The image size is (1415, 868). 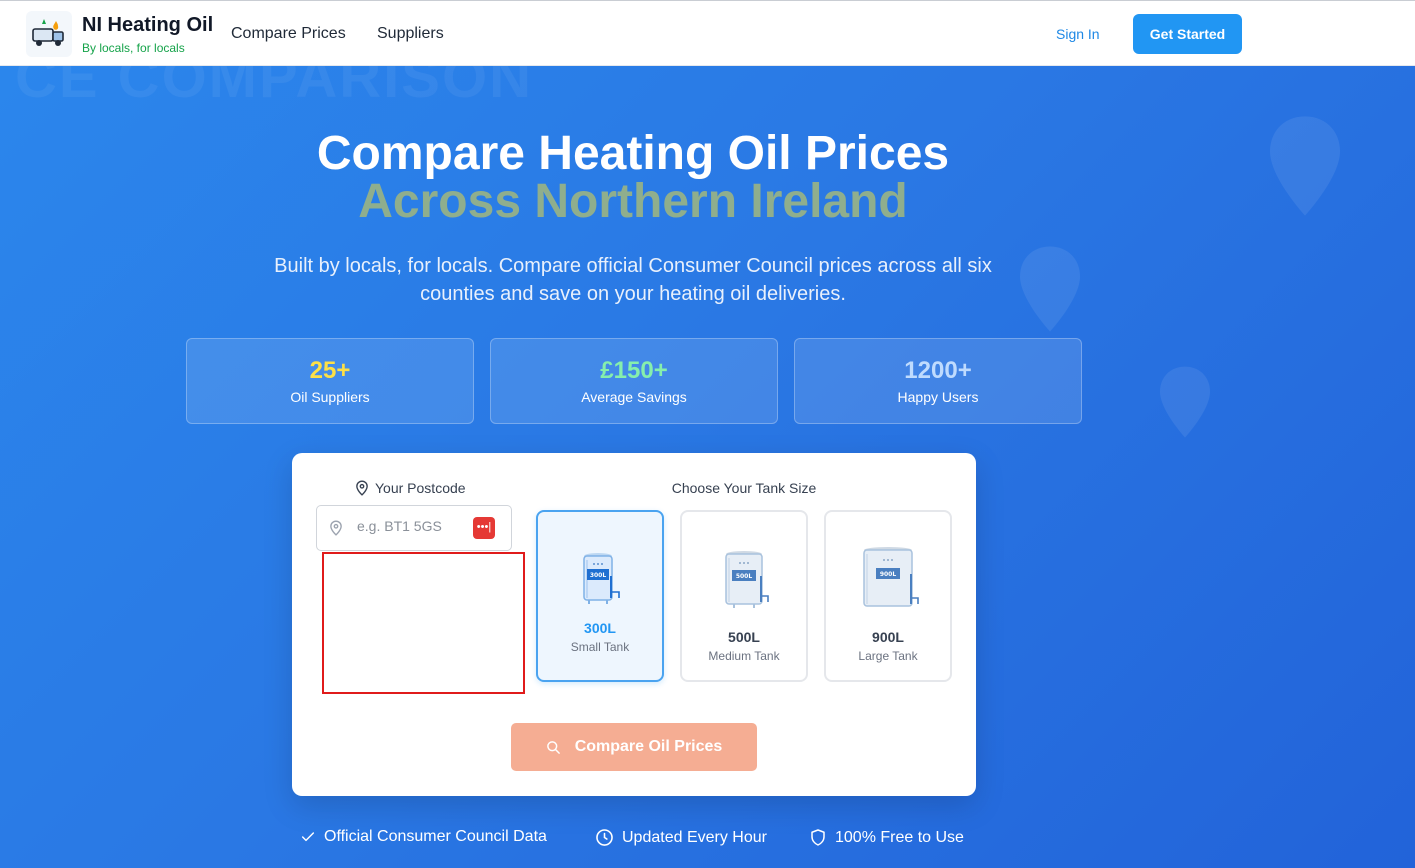 What do you see at coordinates (147, 25) in the screenshot?
I see `brand-title: NI Heating Oil` at bounding box center [147, 25].